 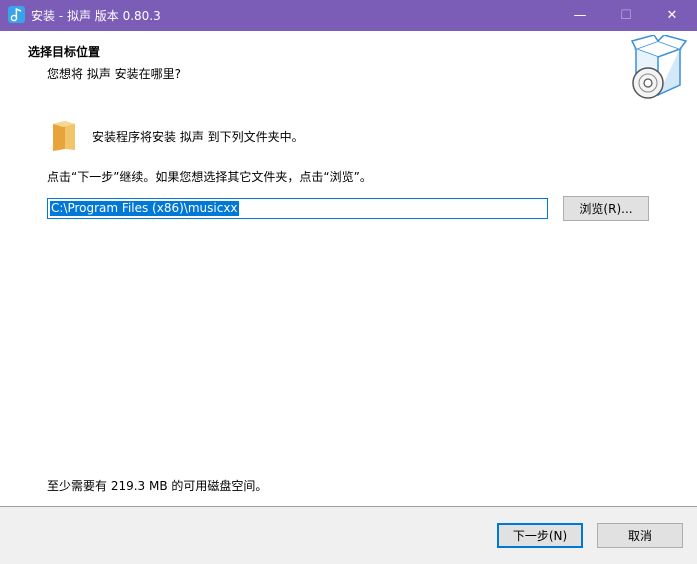 I want to click on close-icon: ✕, so click(x=672, y=15).